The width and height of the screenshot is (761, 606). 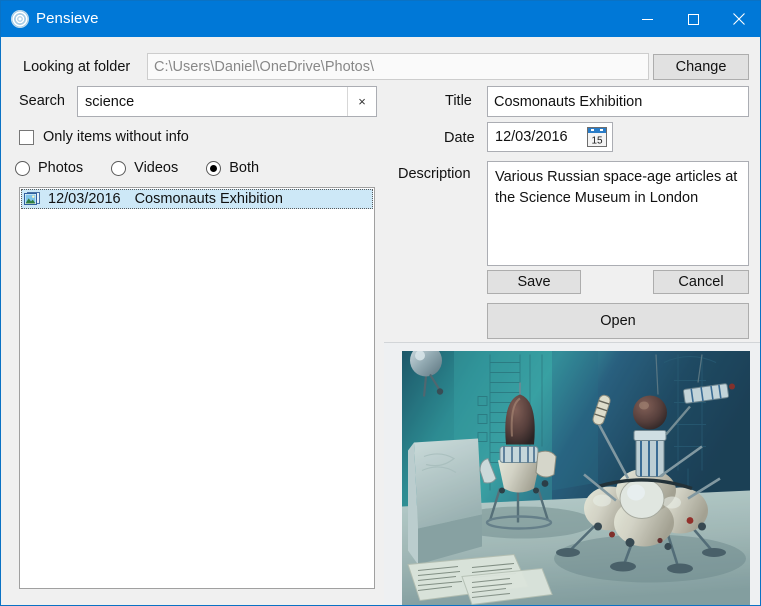 I want to click on radio-photos: Photos, so click(x=49, y=168).